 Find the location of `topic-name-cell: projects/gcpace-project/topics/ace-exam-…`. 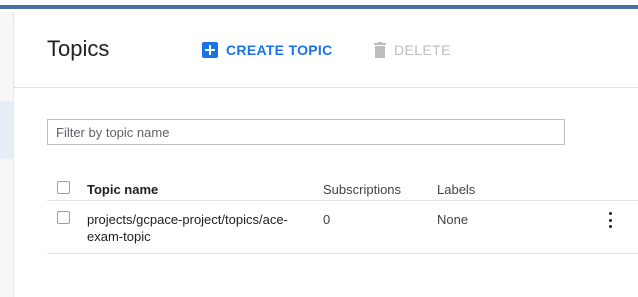

topic-name-cell: projects/gcpace-project/topics/ace-exam-… is located at coordinates (192, 228).